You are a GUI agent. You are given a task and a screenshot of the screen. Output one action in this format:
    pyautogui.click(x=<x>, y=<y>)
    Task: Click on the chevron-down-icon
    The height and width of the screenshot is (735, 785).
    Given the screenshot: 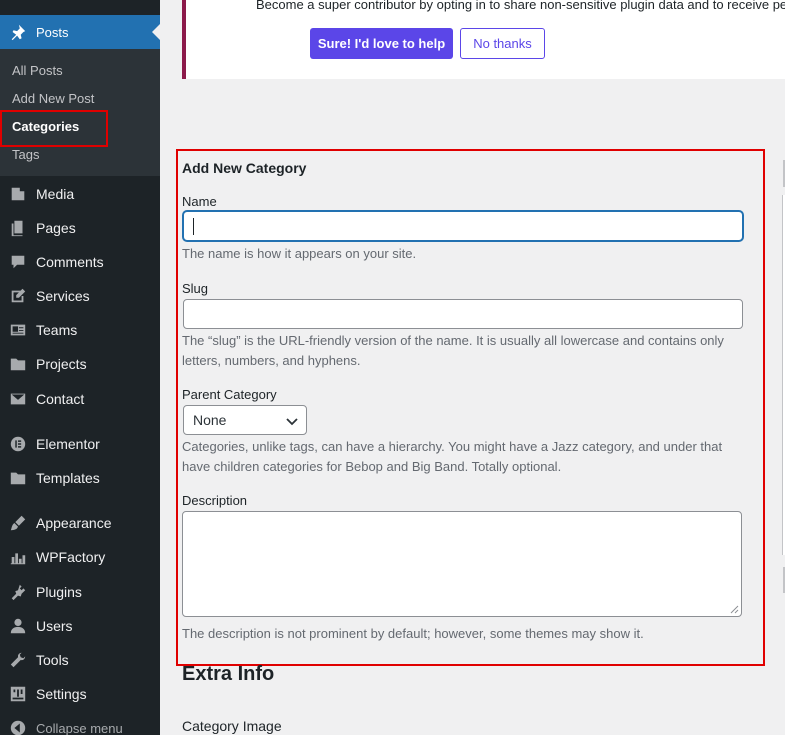 What is the action you would take?
    pyautogui.click(x=292, y=422)
    